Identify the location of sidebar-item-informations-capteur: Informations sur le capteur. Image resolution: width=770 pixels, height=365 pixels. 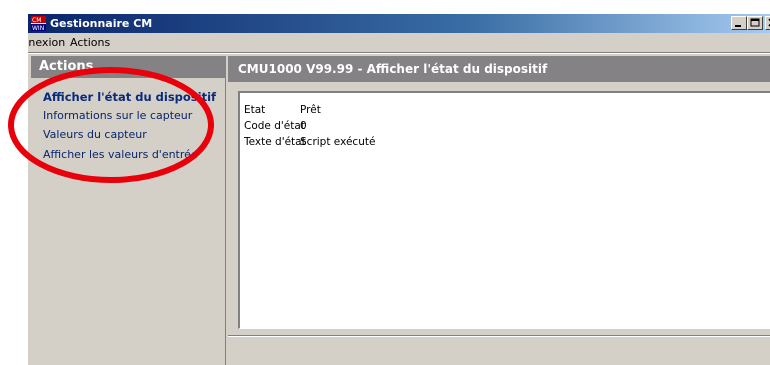
(117, 116).